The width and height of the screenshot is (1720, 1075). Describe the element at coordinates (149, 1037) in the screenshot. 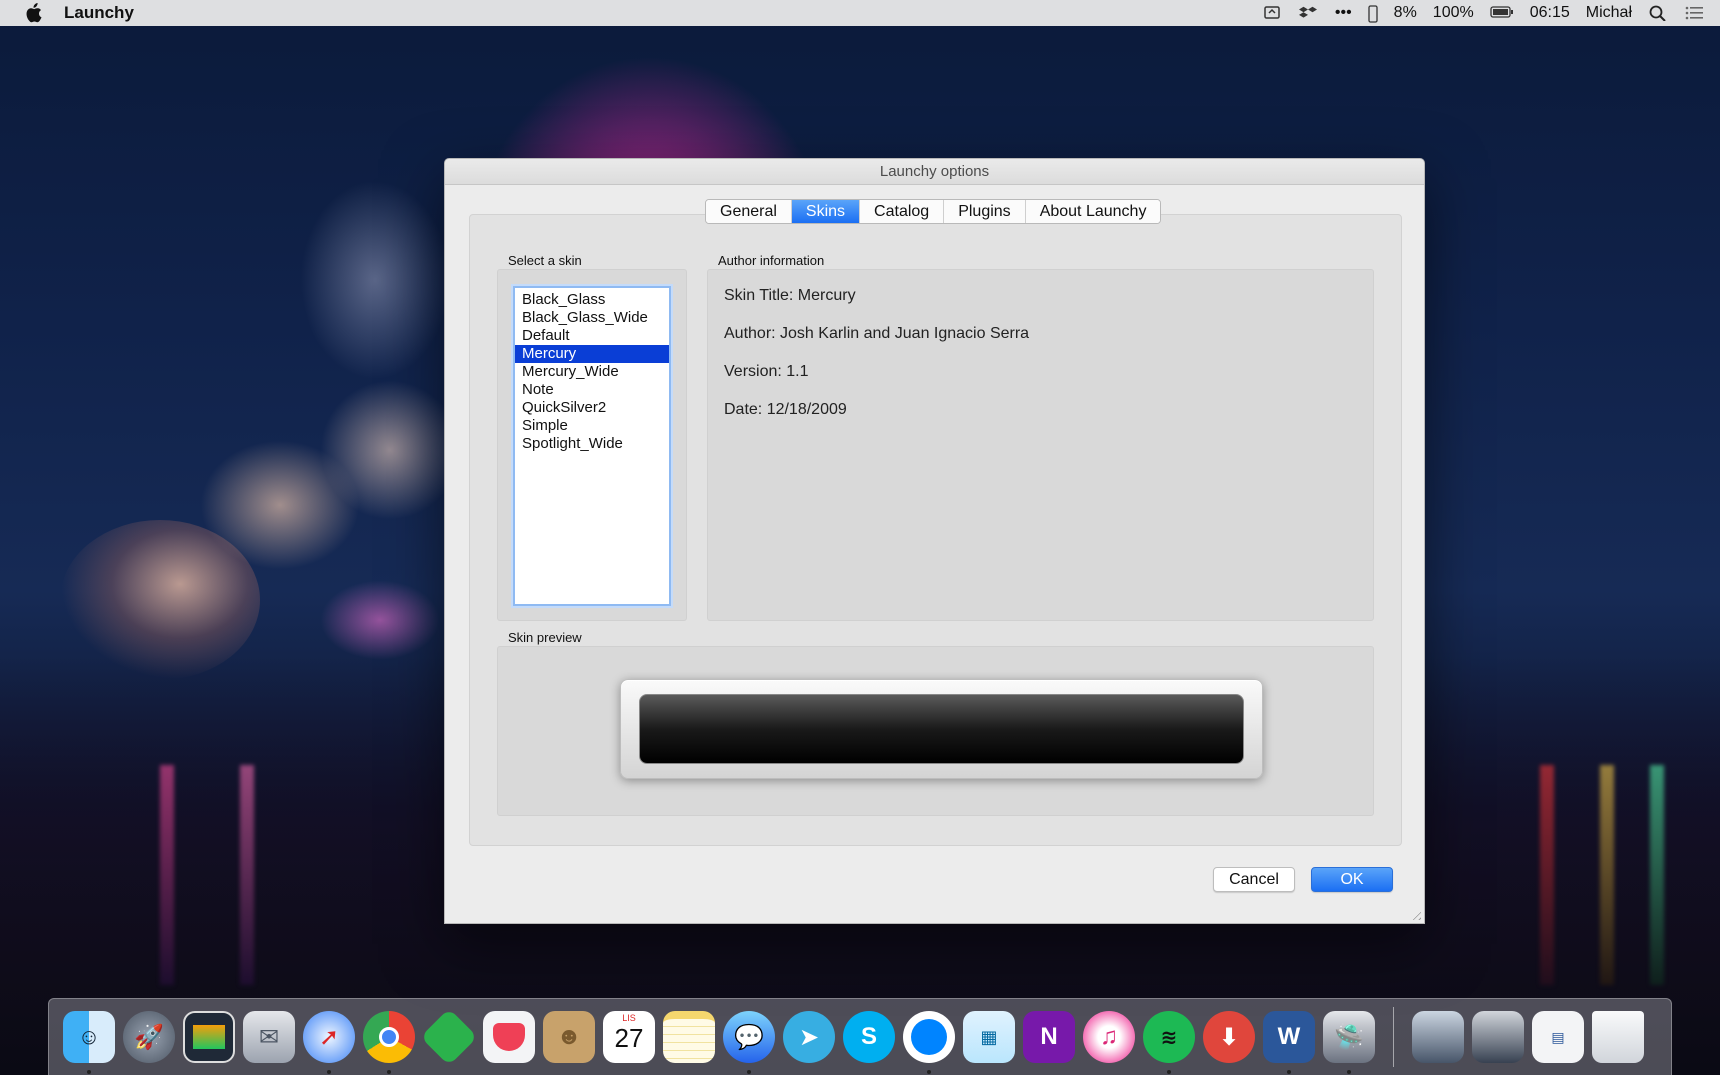

I see `launchpad-icon: 🚀` at that location.